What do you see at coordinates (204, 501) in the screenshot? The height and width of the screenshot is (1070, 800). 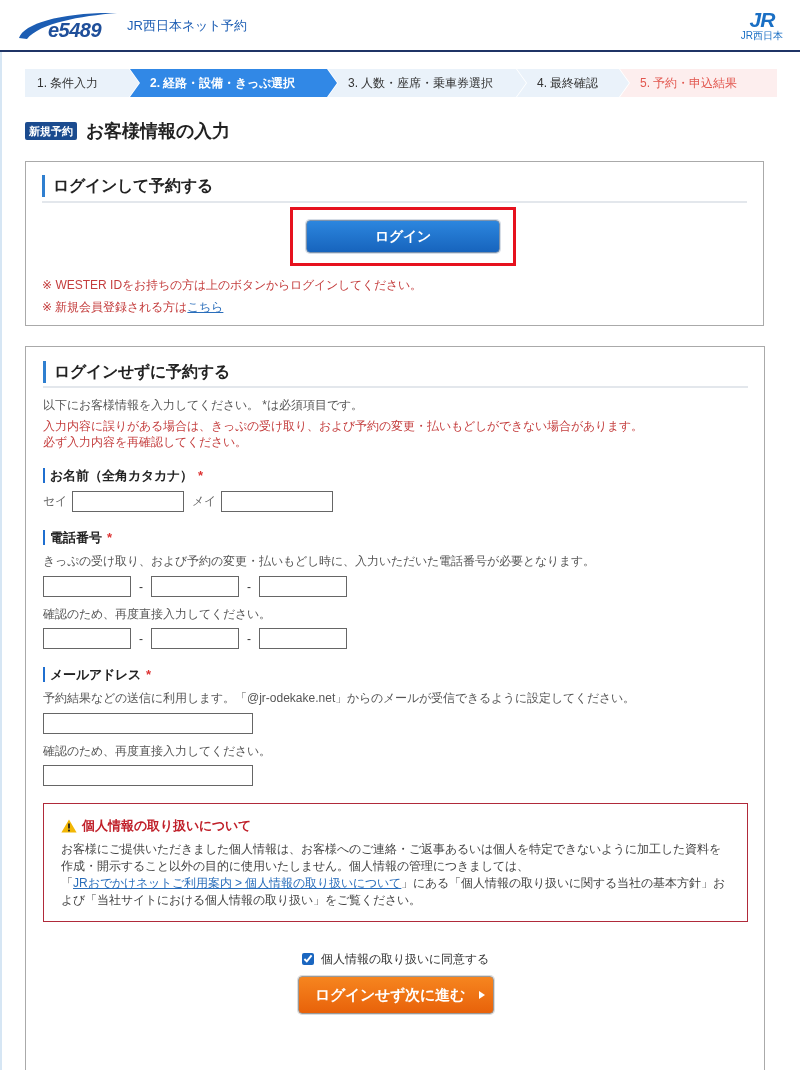 I see `input-prefix: メイ` at bounding box center [204, 501].